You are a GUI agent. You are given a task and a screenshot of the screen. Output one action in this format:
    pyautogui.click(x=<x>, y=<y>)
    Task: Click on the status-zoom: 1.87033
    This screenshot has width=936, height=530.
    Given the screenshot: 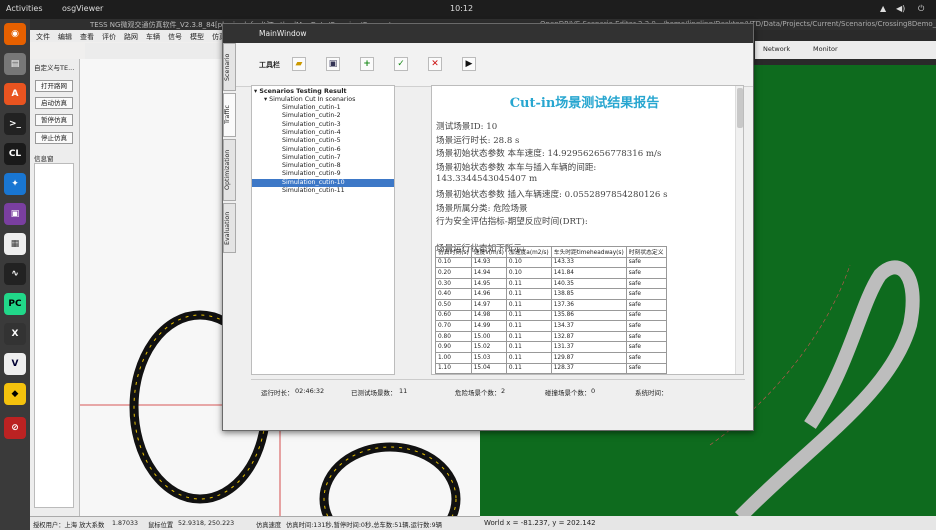 What is the action you would take?
    pyautogui.click(x=125, y=523)
    